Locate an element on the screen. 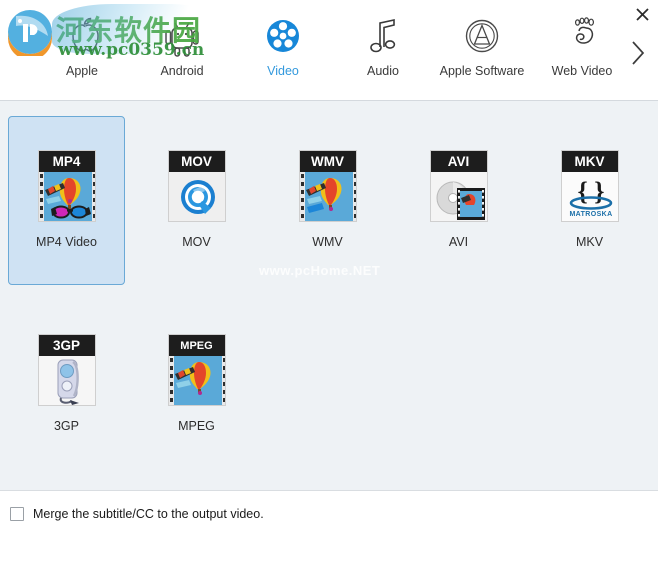  format-thumbnail: 3GP is located at coordinates (66, 370).